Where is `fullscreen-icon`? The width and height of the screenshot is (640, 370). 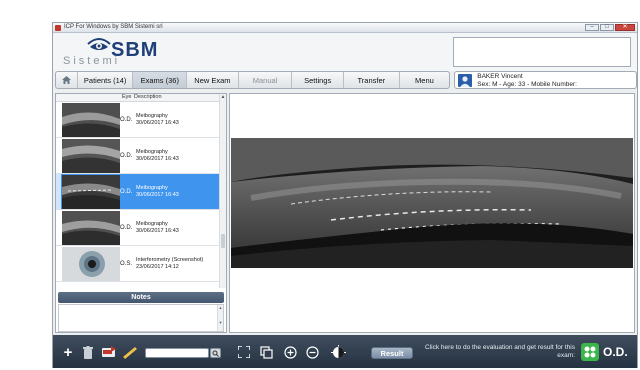
fullscreen-icon is located at coordinates (244, 352).